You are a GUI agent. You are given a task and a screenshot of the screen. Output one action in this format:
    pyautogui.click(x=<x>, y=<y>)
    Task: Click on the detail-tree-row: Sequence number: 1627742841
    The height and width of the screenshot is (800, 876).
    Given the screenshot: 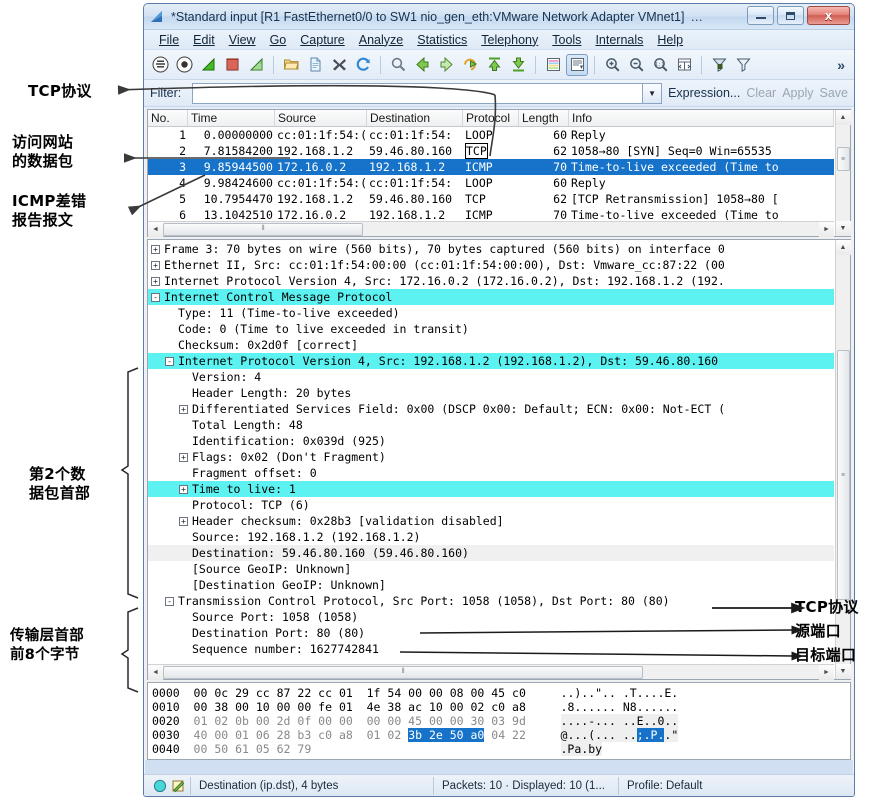 What is the action you would take?
    pyautogui.click(x=491, y=649)
    